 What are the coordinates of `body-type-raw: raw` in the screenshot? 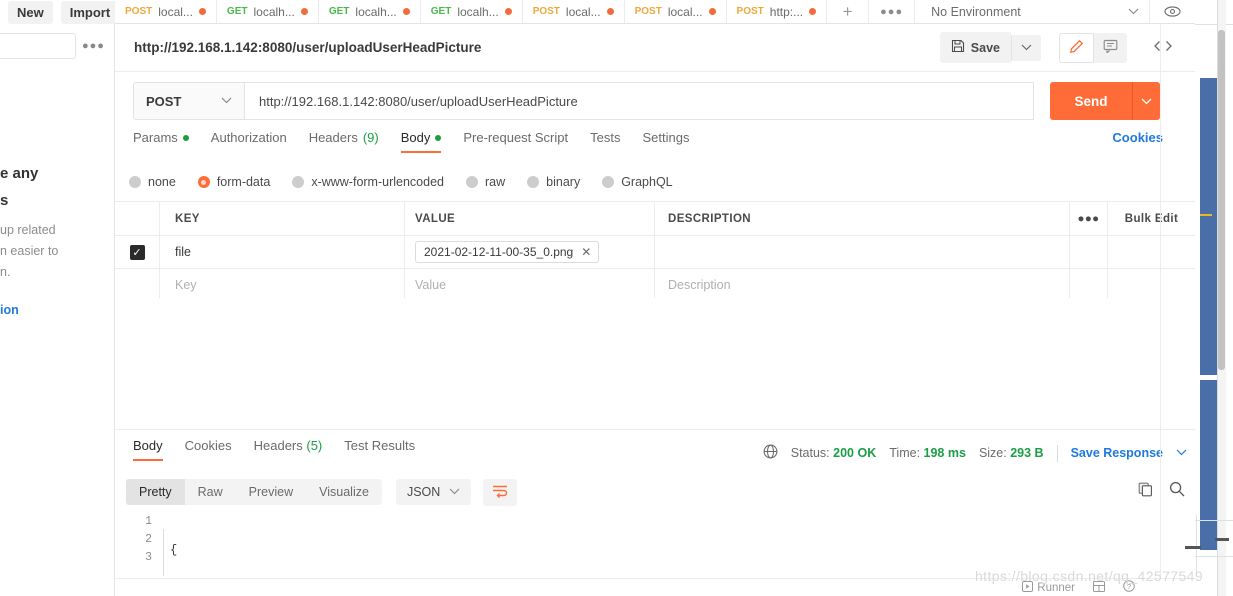 It's located at (485, 182).